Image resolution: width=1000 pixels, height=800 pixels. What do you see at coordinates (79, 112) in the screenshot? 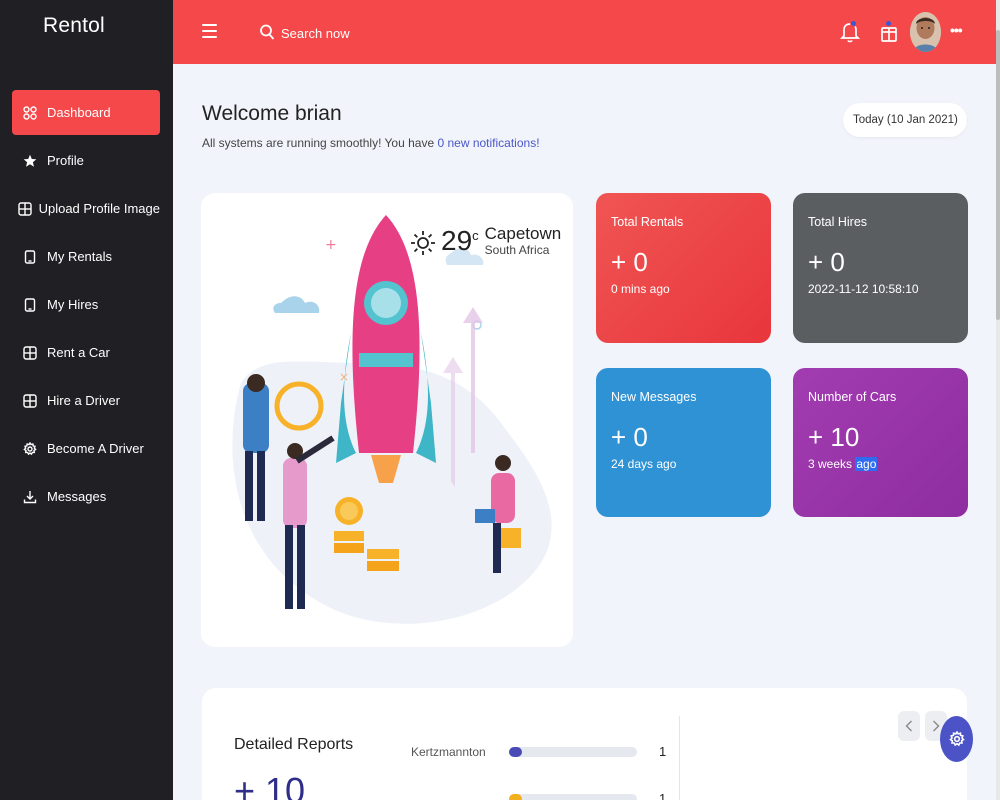
I see `sidebar-item-label: Dashboard` at bounding box center [79, 112].